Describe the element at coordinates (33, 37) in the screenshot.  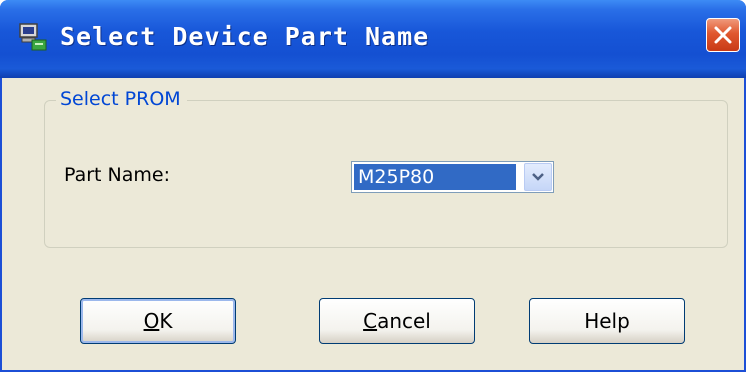
I see `app-monitor-icon` at that location.